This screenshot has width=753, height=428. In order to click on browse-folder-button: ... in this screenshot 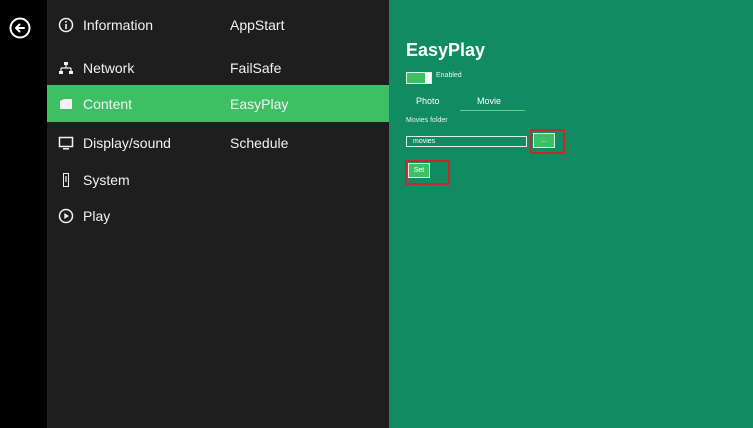, I will do `click(544, 140)`.